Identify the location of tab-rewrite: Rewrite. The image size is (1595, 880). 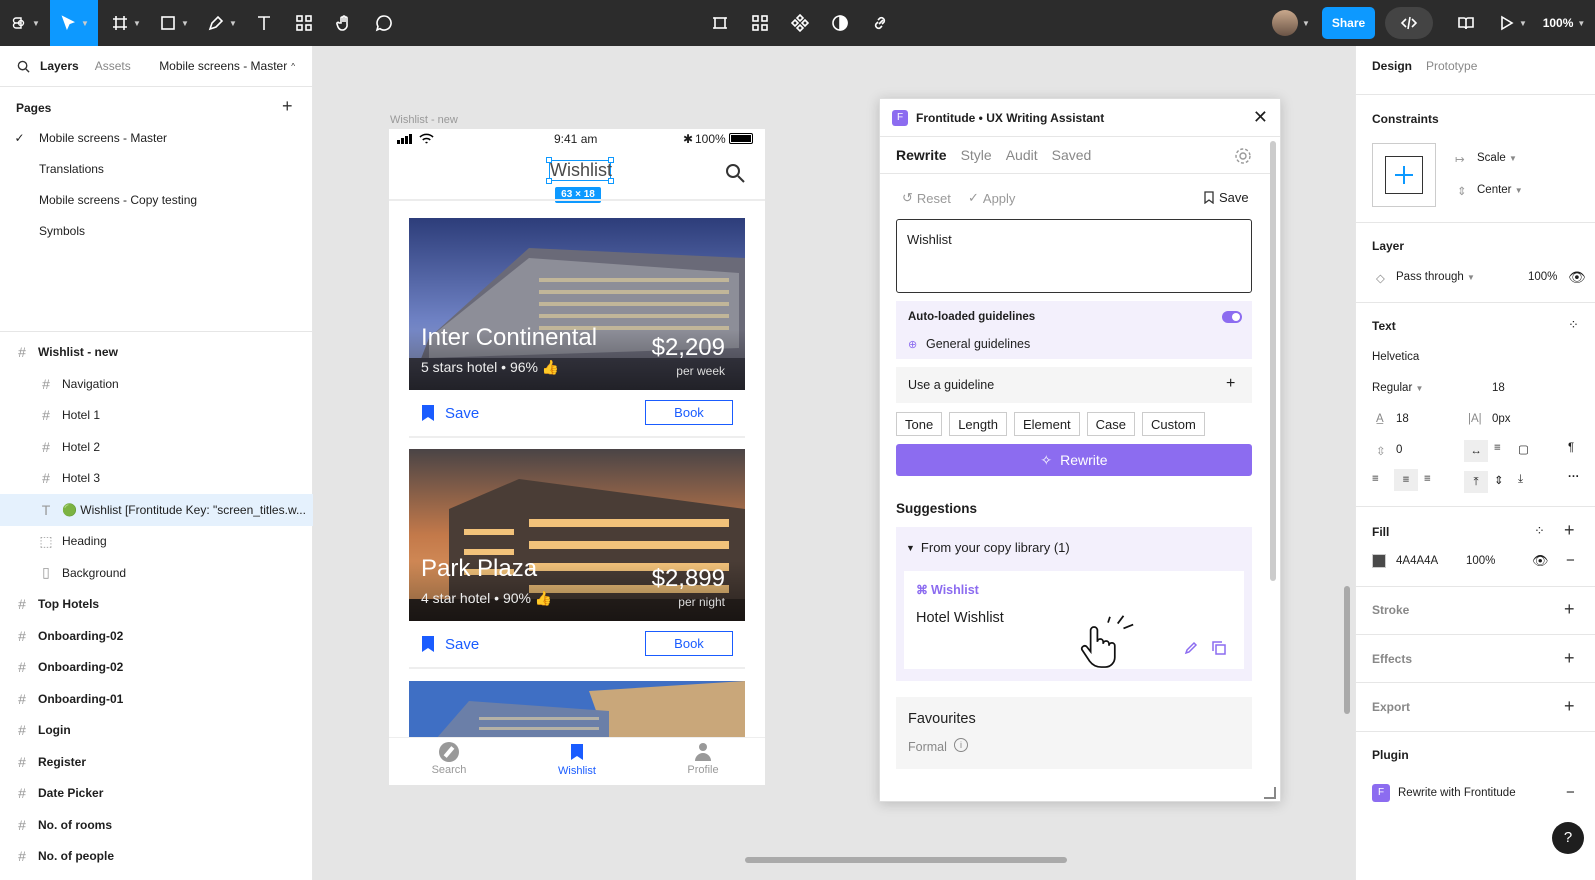
(921, 155).